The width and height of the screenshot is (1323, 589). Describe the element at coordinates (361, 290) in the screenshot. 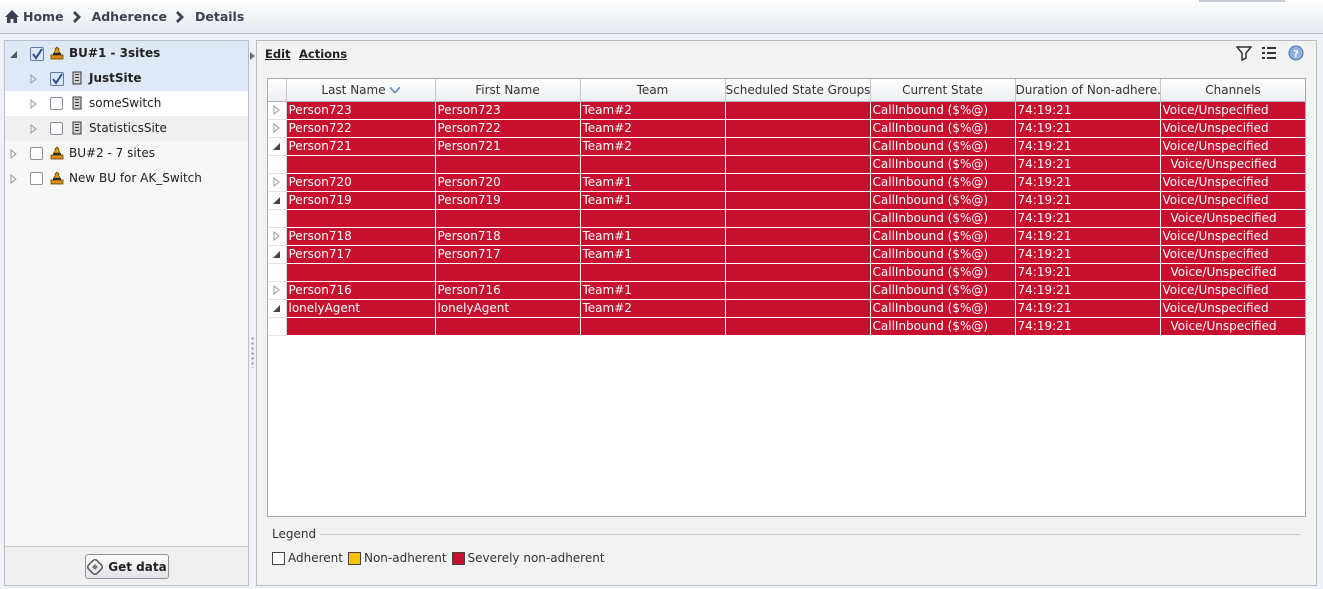

I see `cell-last-name: Person716` at that location.